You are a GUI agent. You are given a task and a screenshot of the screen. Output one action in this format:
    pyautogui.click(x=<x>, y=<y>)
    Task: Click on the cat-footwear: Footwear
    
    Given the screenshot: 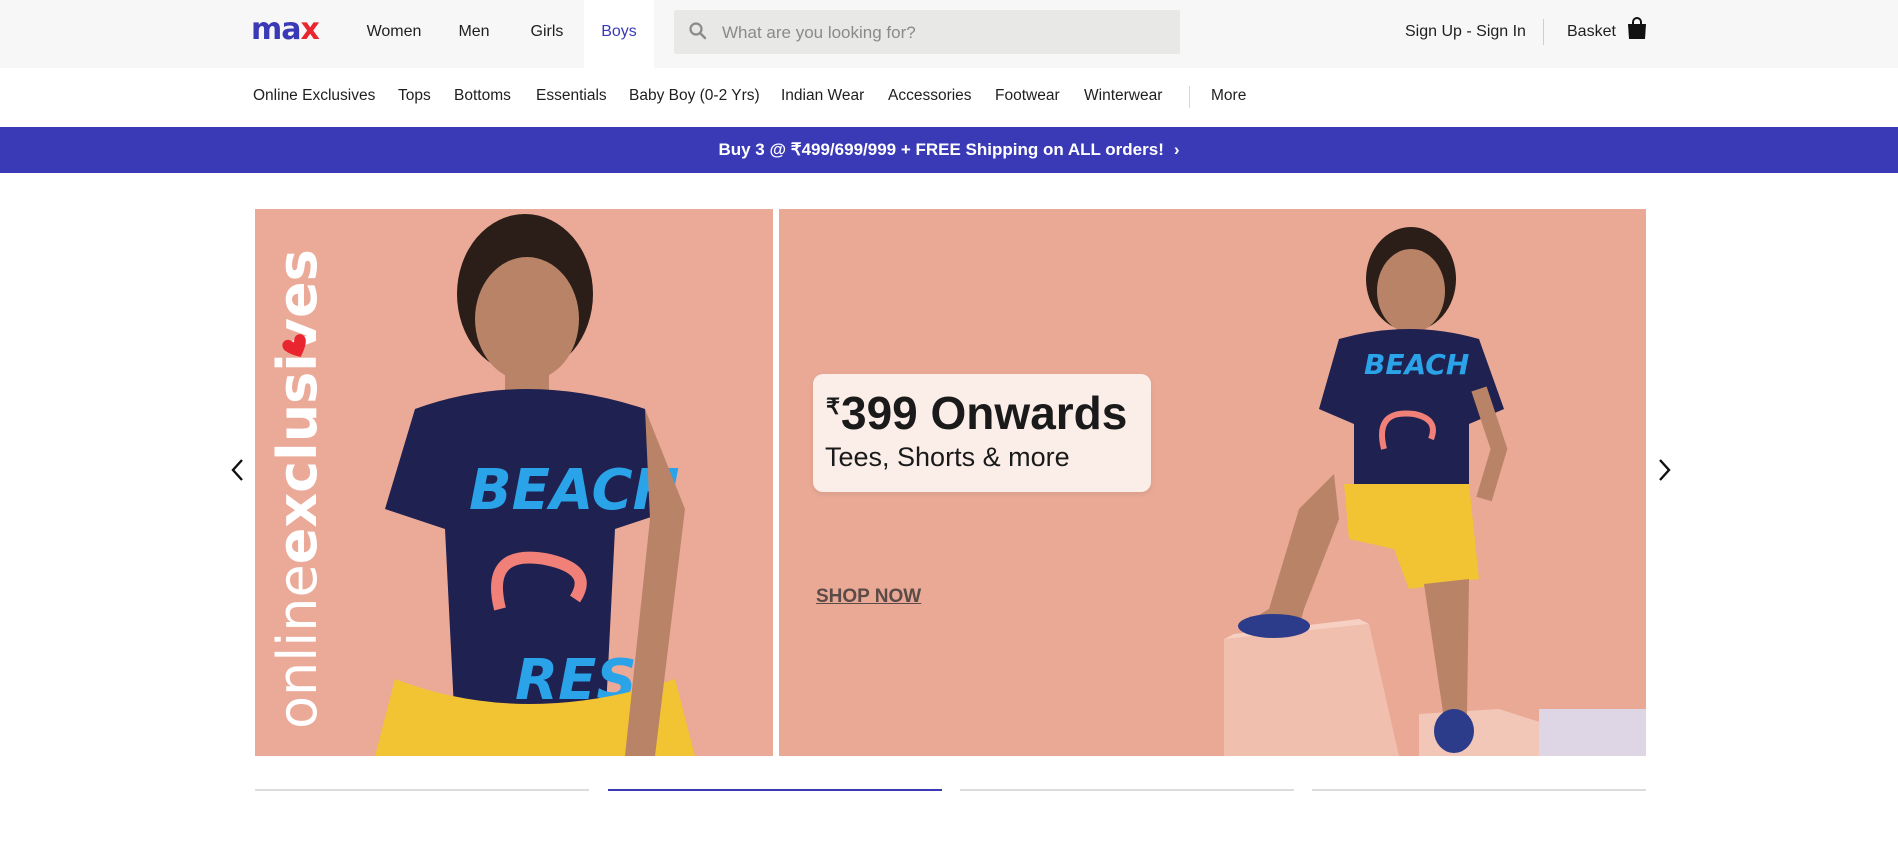 What is the action you would take?
    pyautogui.click(x=1027, y=96)
    